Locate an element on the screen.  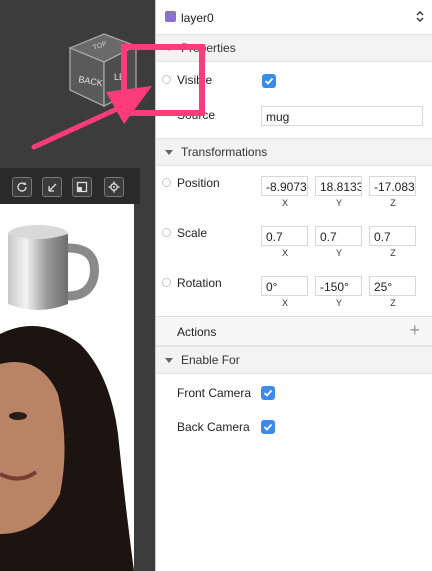
gear-icon is located at coordinates (114, 187).